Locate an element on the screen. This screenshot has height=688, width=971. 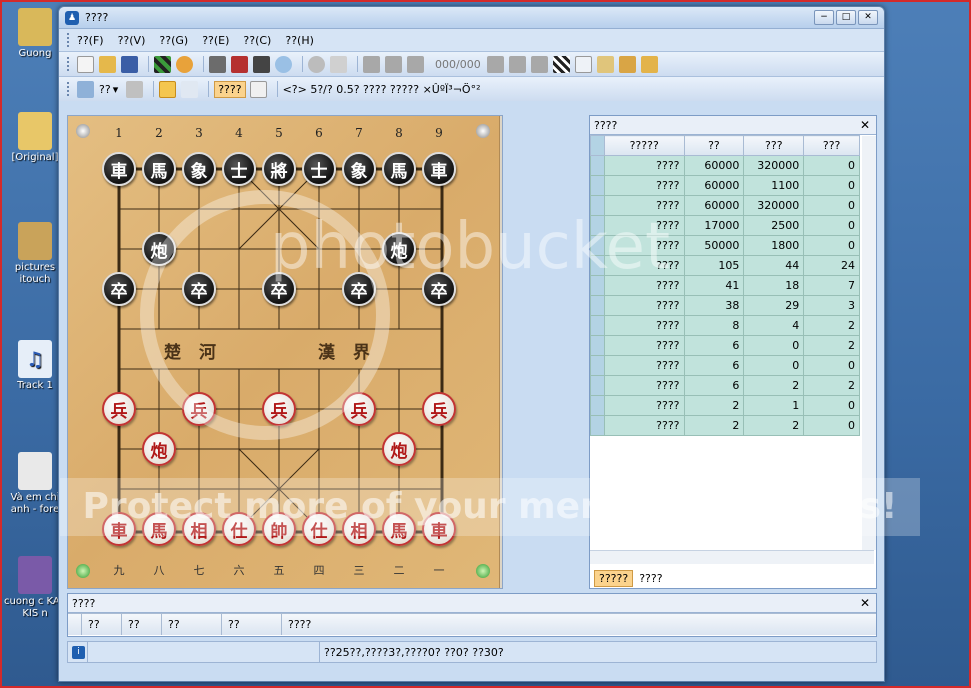
desktop-icon-video: Và em chỉ anh - fore is located at coordinates (35, 484).